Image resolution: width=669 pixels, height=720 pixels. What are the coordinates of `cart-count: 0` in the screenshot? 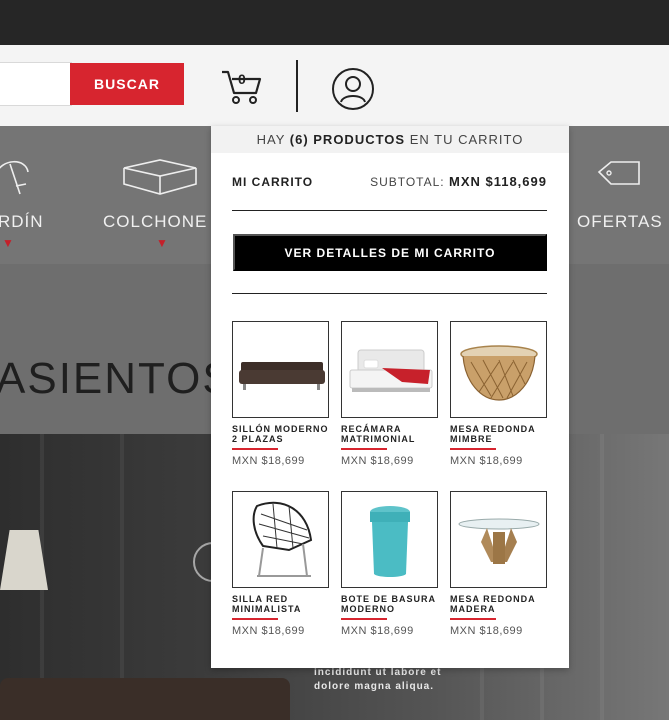 It's located at (242, 79).